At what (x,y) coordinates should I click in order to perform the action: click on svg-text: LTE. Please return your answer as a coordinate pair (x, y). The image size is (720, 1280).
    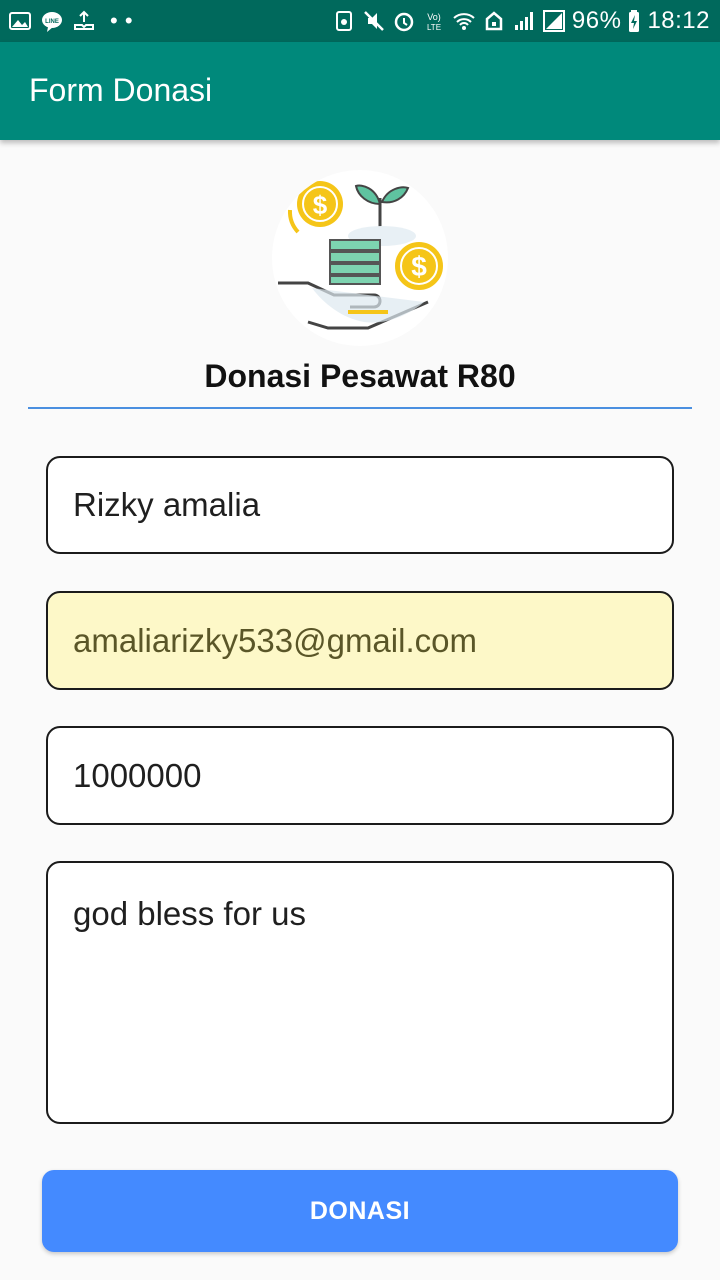
    Looking at the image, I should click on (434, 27).